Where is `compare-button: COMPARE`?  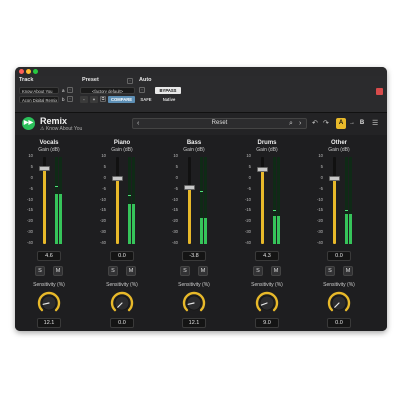
compare-button: COMPARE is located at coordinates (121, 99).